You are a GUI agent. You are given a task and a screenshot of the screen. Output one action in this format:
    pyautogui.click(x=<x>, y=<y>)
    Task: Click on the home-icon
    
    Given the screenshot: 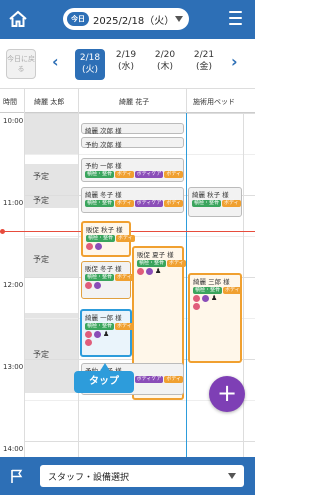 What is the action you would take?
    pyautogui.click(x=18, y=19)
    